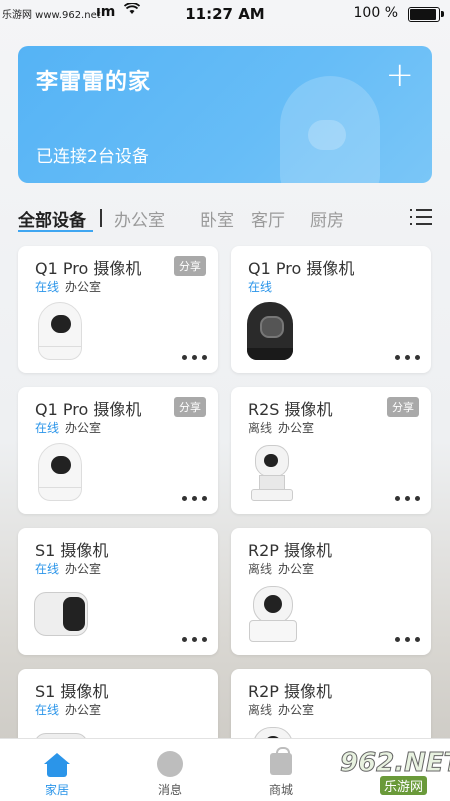 The image size is (450, 801). I want to click on tab-separator, so click(101, 218).